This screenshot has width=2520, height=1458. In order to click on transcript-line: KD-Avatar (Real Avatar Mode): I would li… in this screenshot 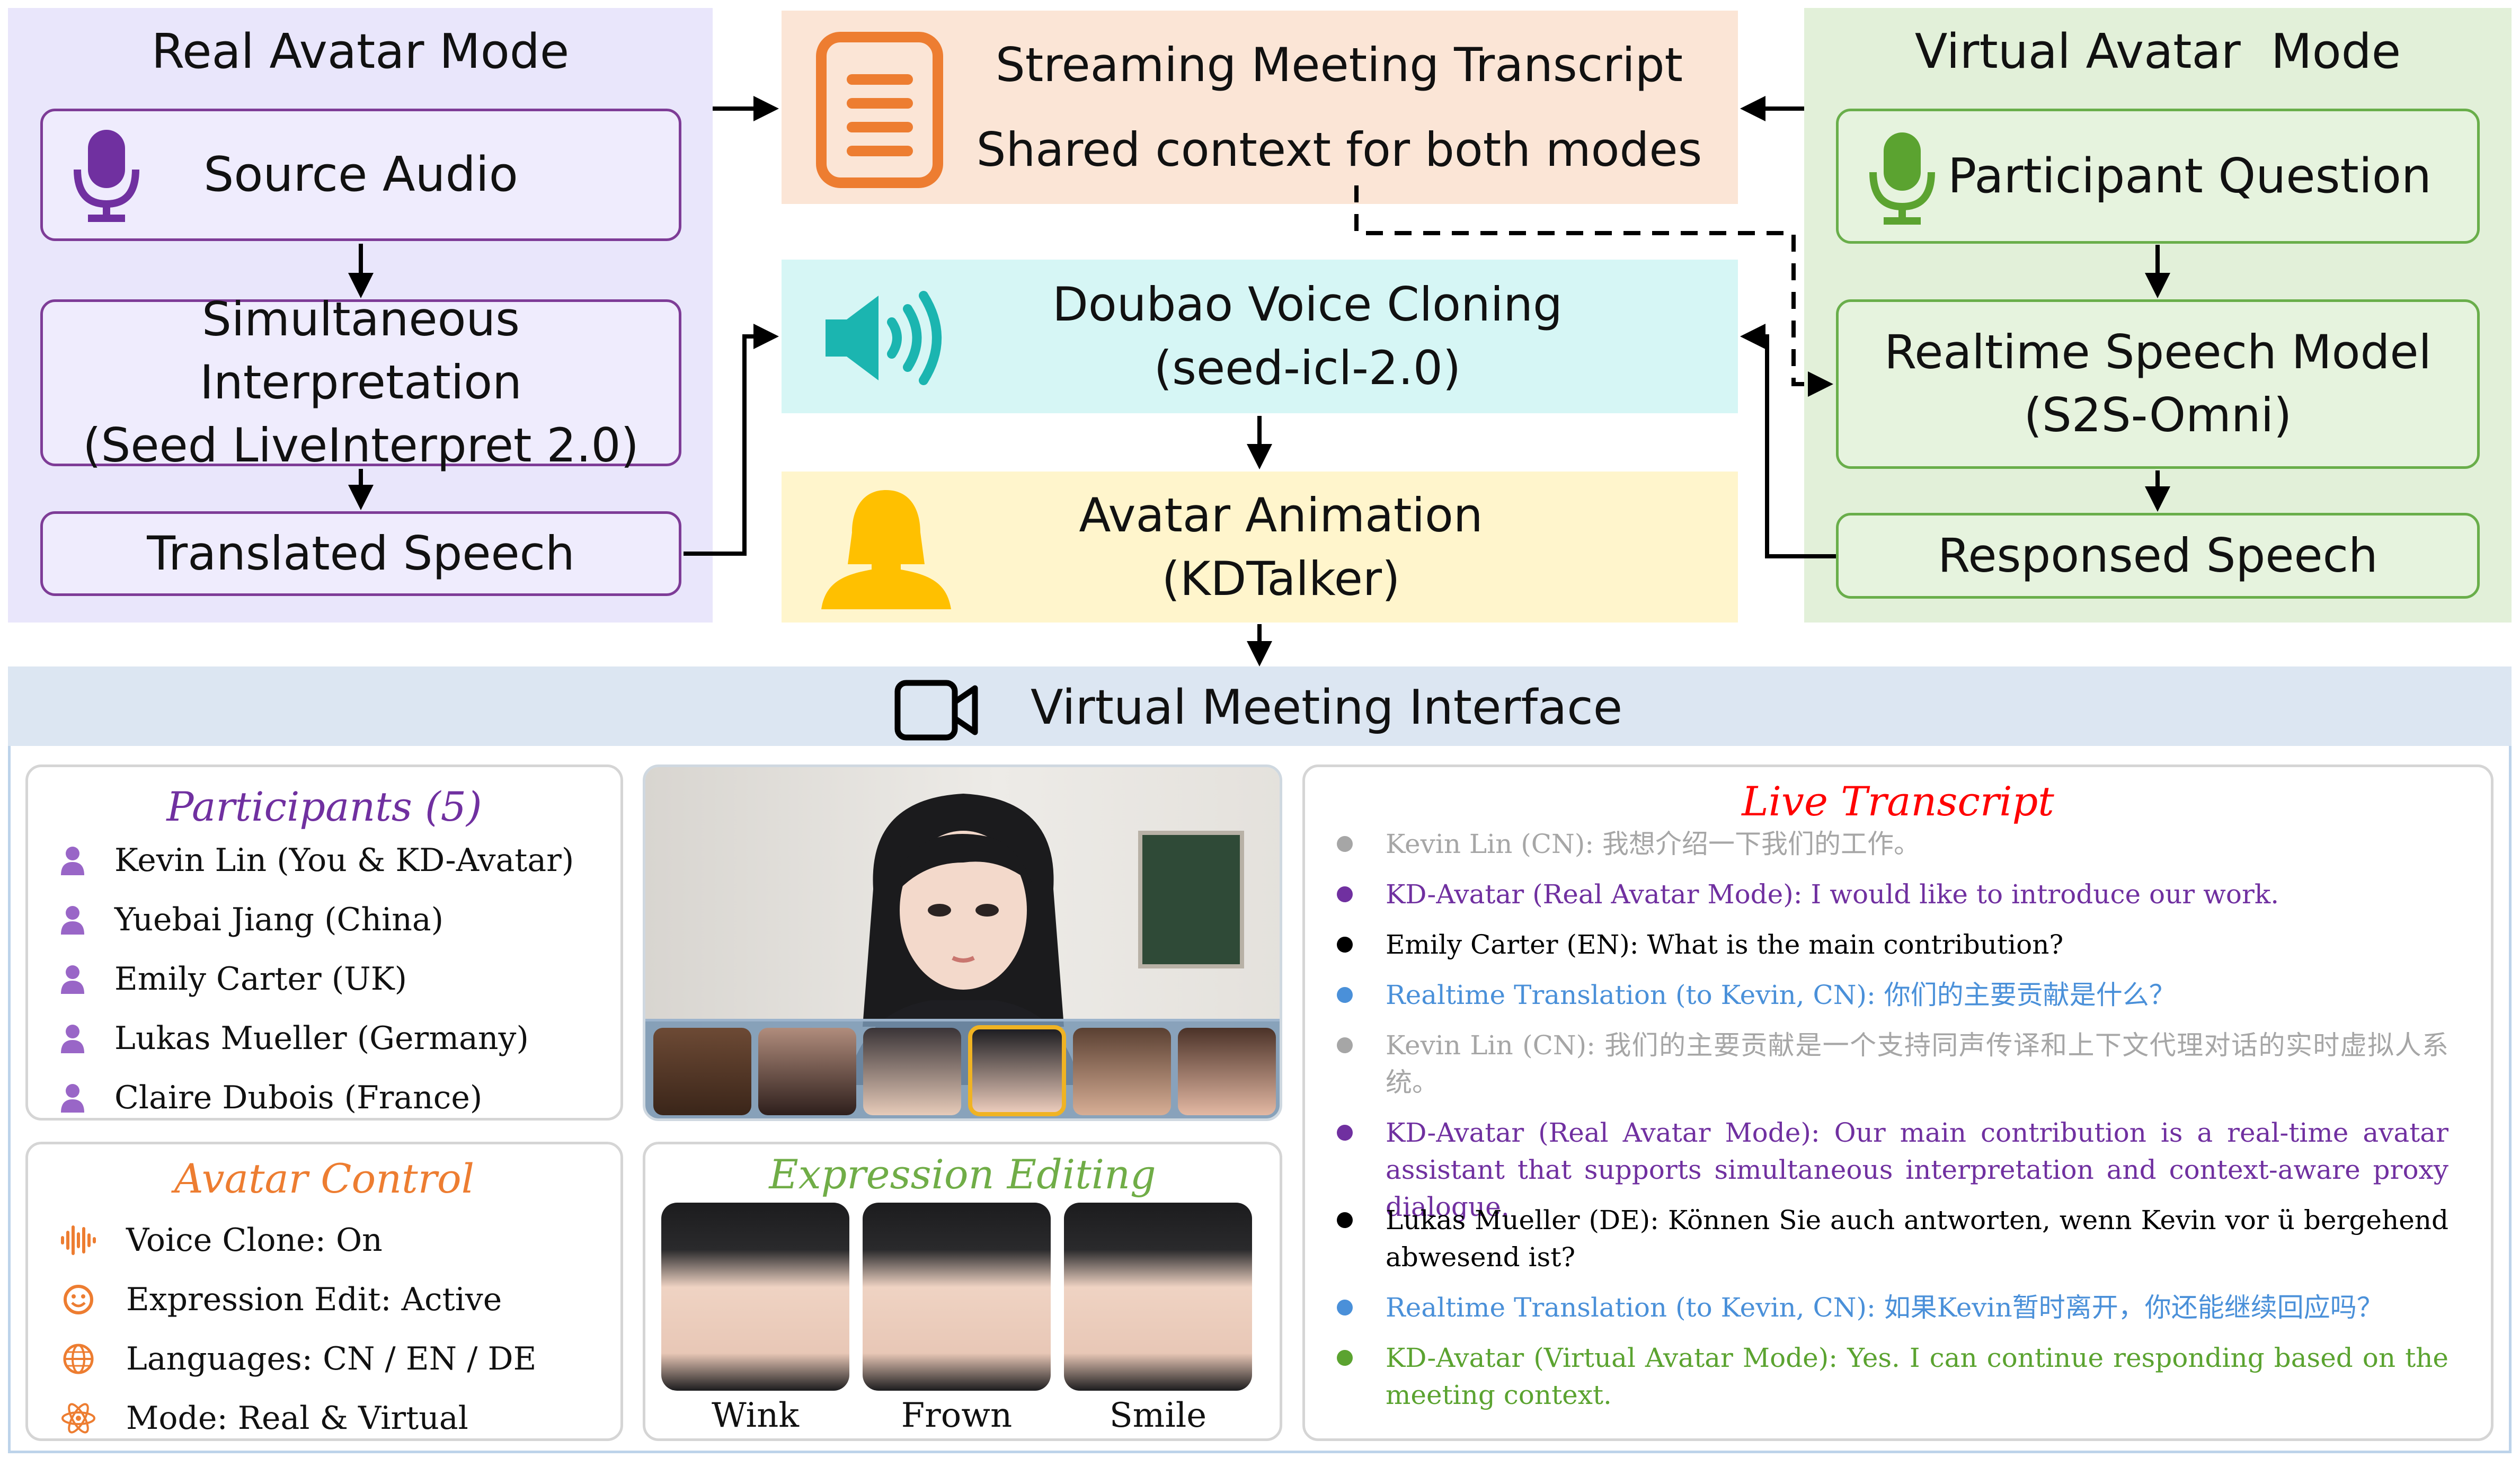, I will do `click(1893, 894)`.